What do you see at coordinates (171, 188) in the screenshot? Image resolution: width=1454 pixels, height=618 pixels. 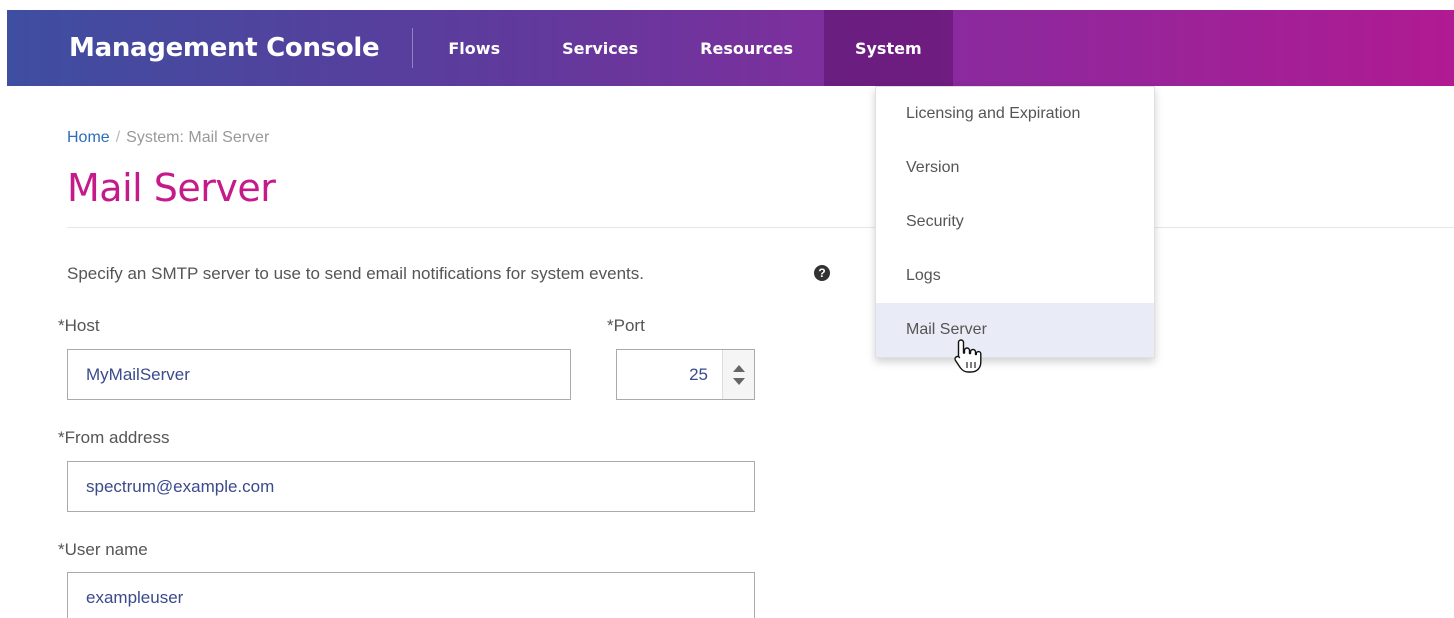 I see `page-title: Mail Server` at bounding box center [171, 188].